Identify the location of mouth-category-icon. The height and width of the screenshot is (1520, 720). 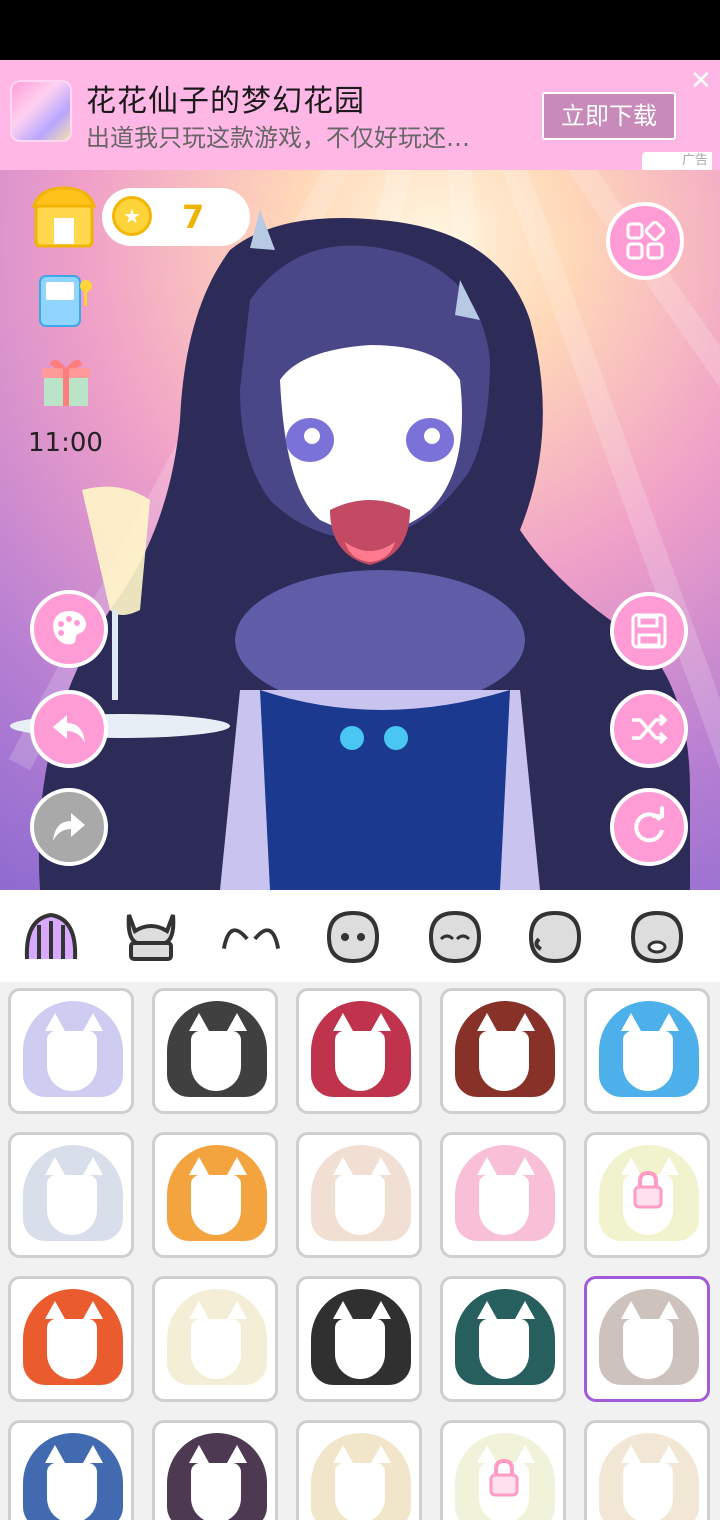
(657, 937).